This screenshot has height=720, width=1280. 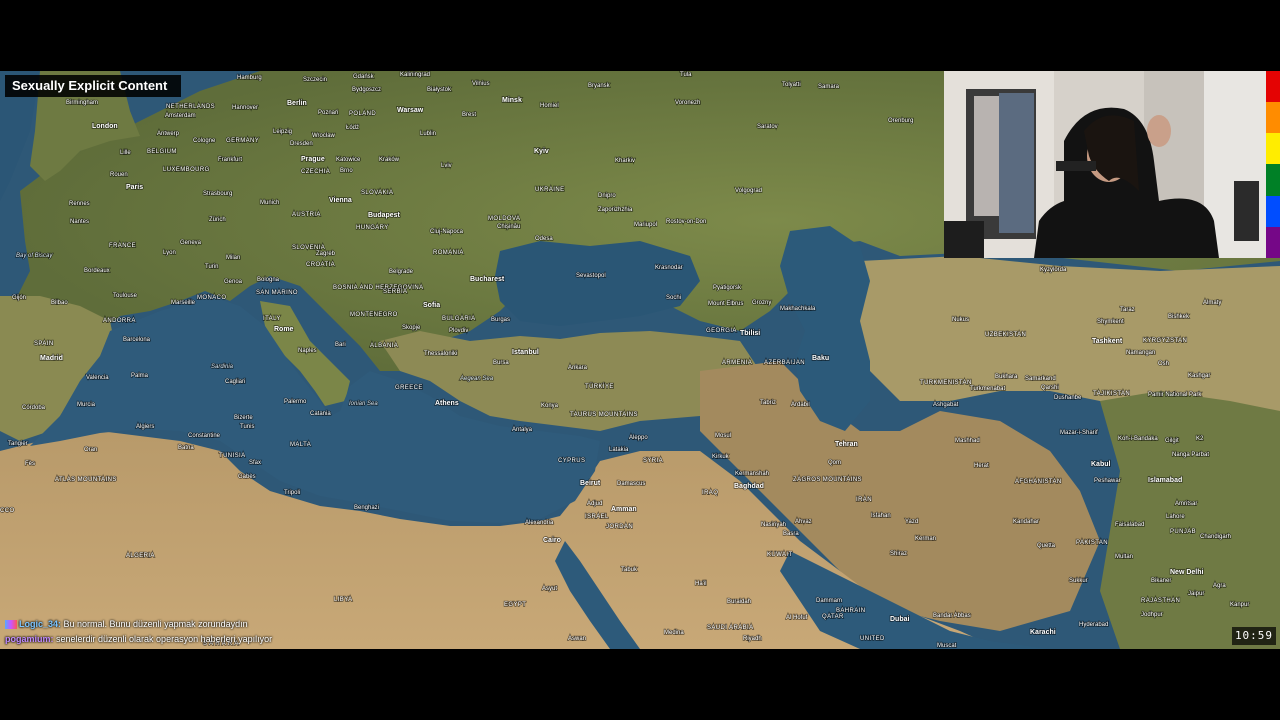 What do you see at coordinates (1078, 581) in the screenshot?
I see `map-label: Sukkur` at bounding box center [1078, 581].